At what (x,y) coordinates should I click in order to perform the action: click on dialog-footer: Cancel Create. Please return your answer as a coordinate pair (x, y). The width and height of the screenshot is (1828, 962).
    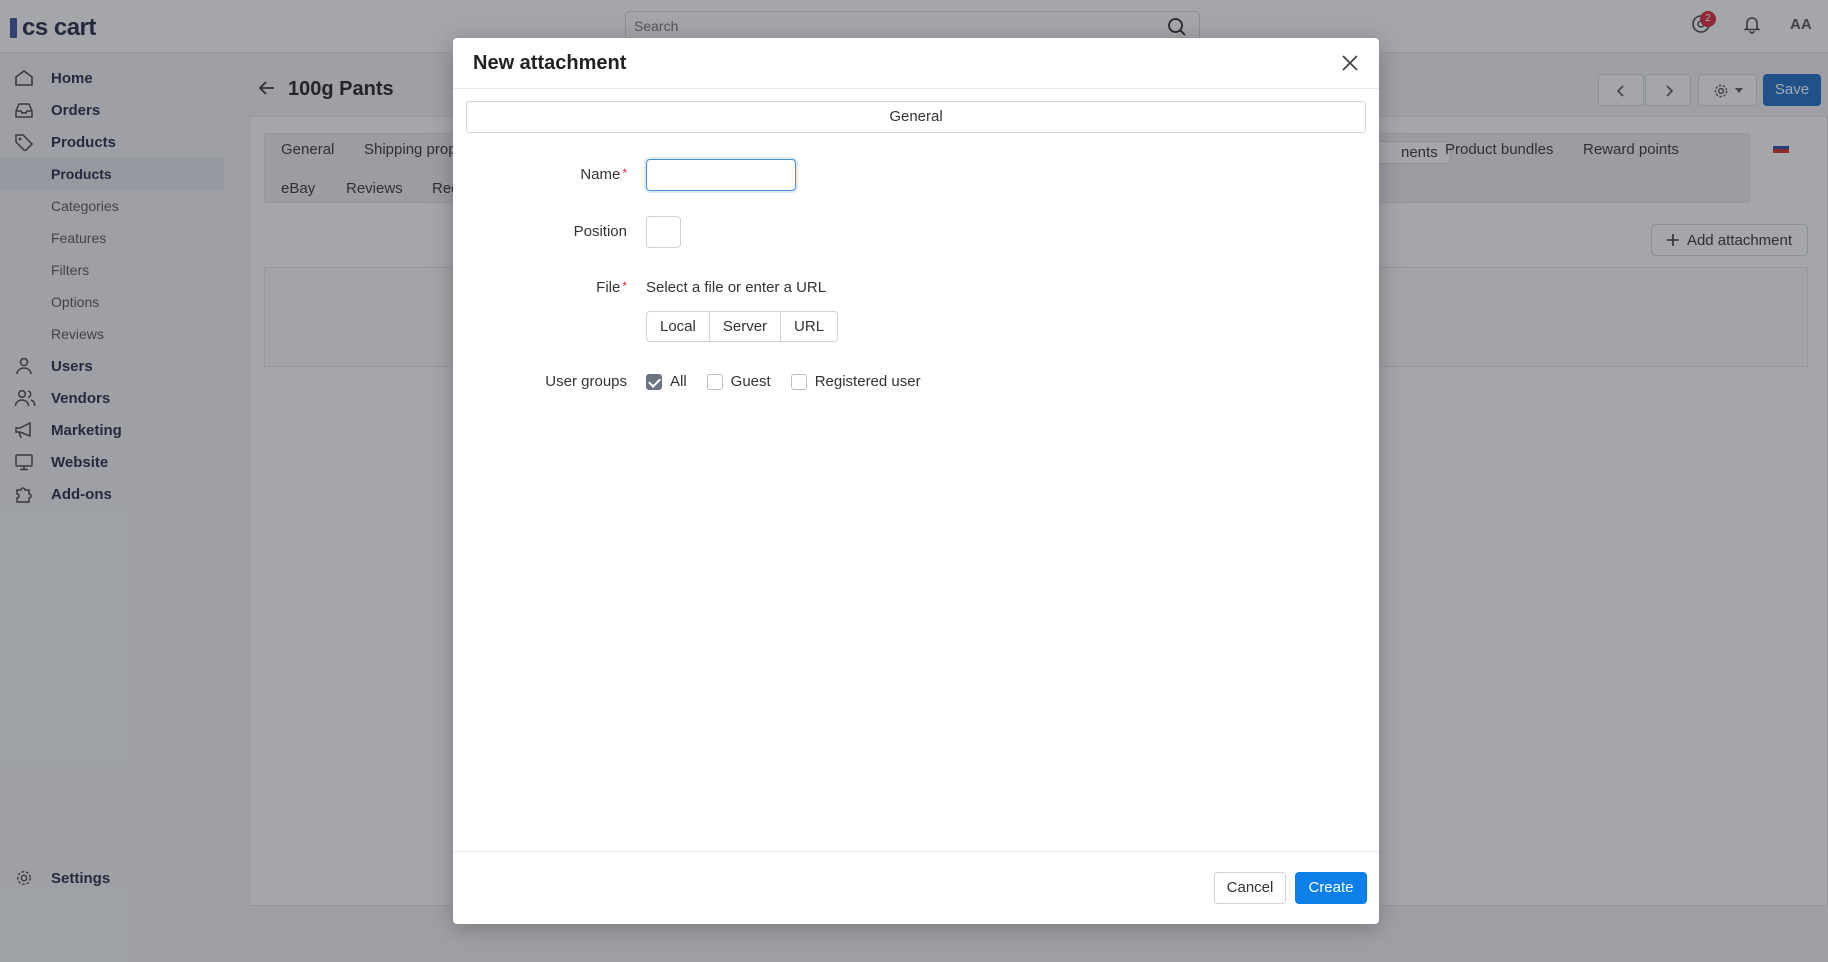
    Looking at the image, I should click on (916, 887).